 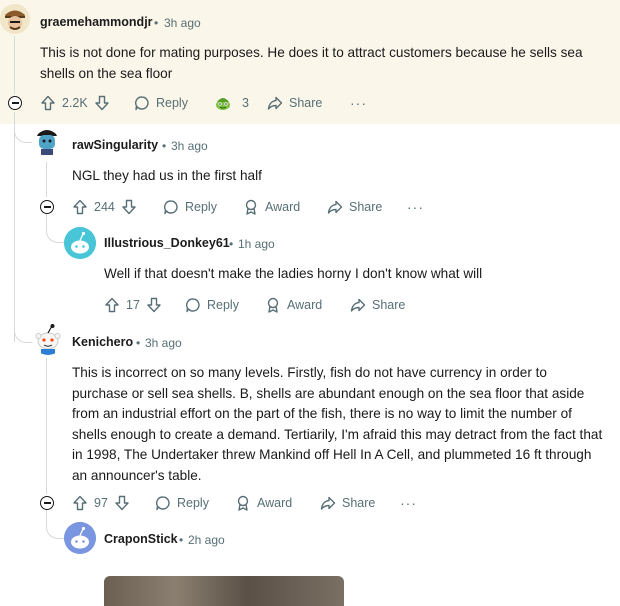 I want to click on username: Kenichero, so click(x=102, y=342).